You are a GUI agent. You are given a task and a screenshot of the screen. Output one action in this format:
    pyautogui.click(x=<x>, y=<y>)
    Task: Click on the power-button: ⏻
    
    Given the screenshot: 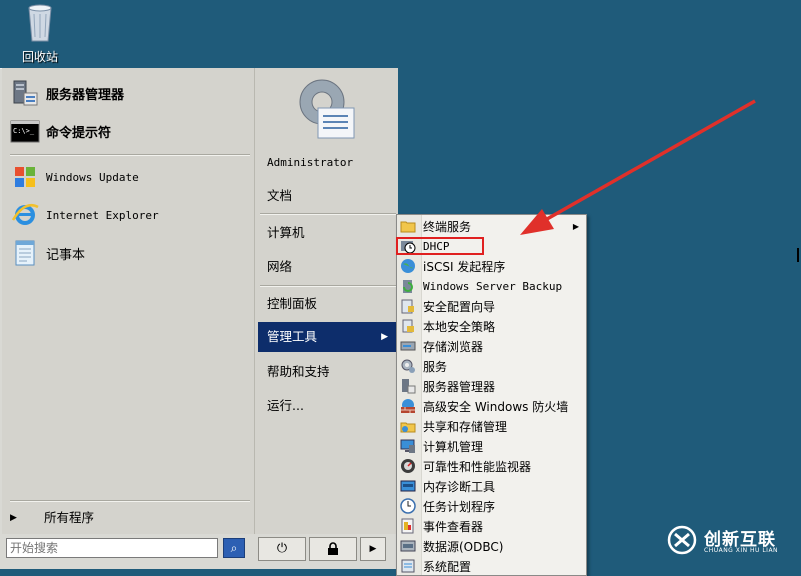 What is the action you would take?
    pyautogui.click(x=282, y=549)
    